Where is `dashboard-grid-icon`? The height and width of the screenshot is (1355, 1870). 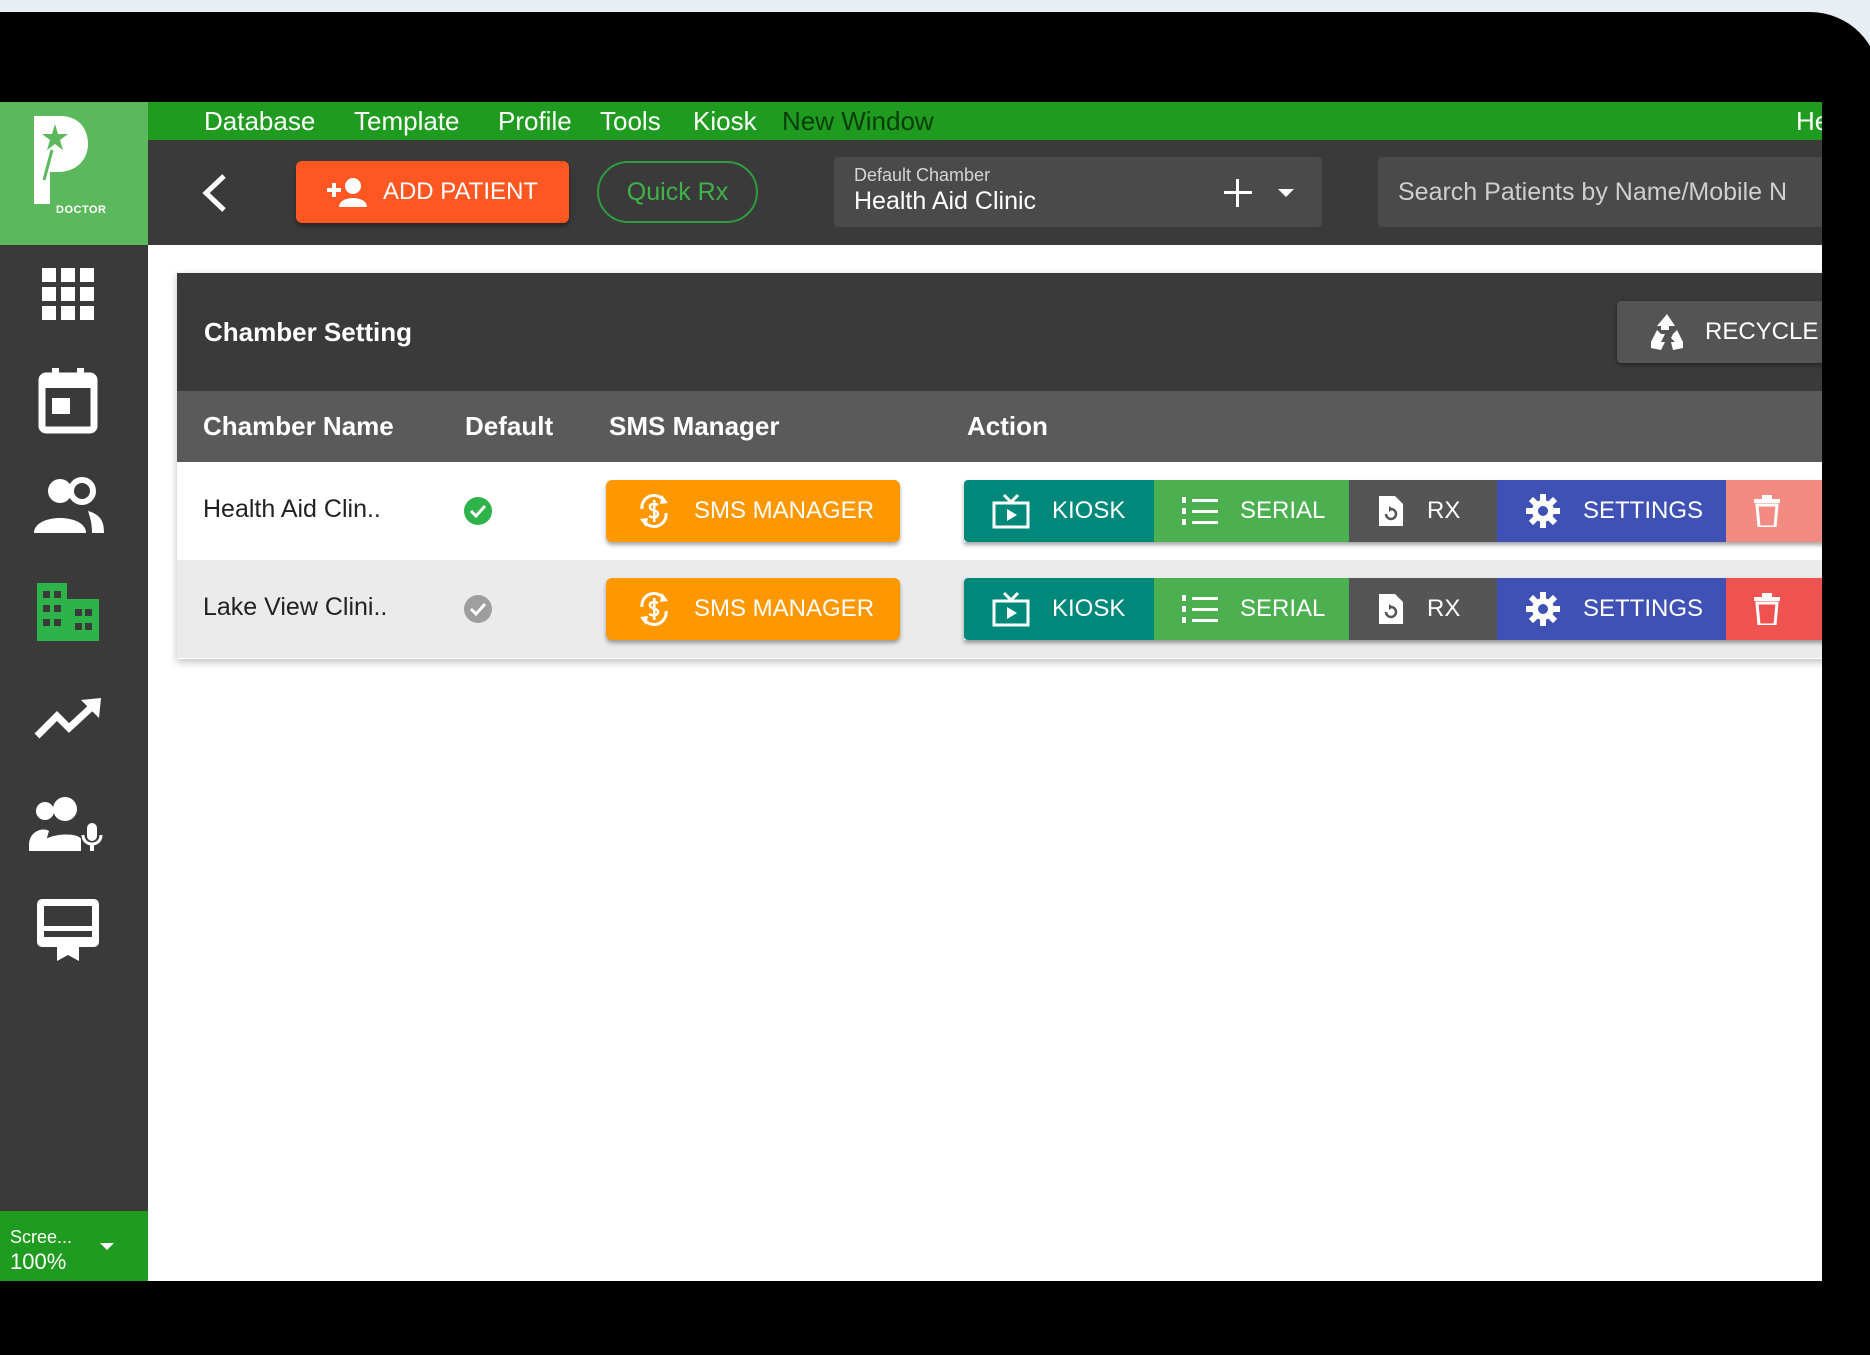
dashboard-grid-icon is located at coordinates (68, 294).